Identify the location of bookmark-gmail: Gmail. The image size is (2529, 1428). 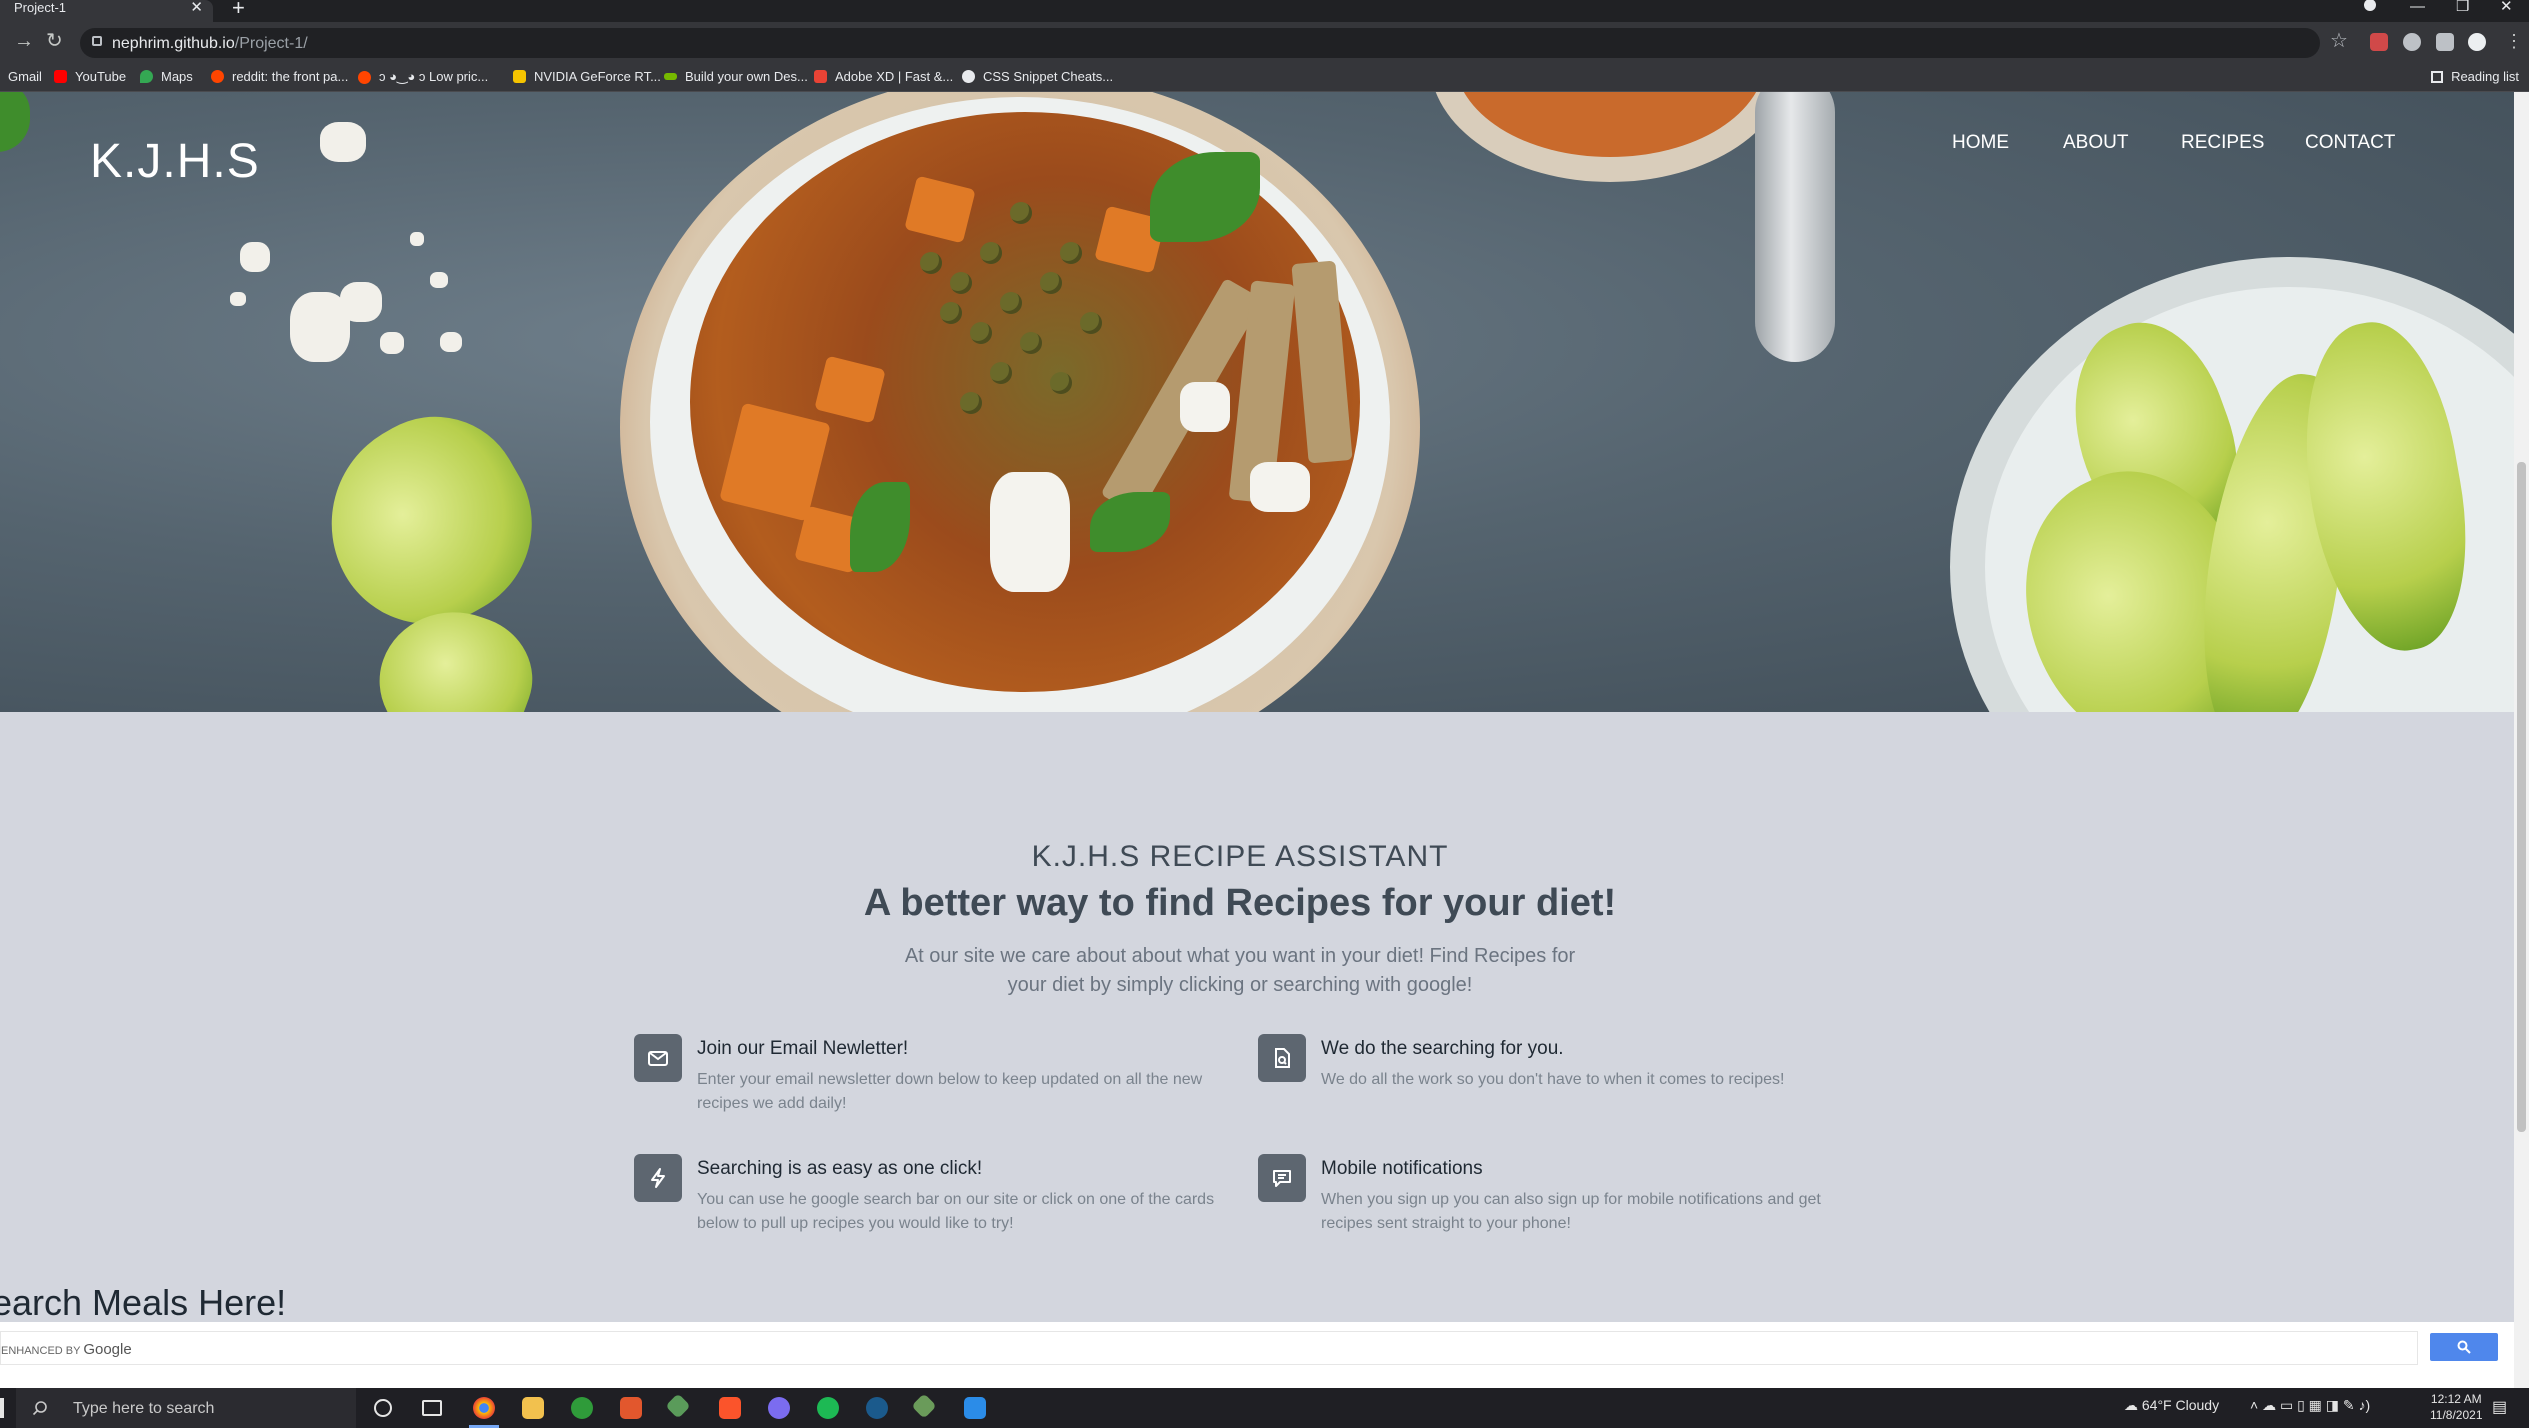
(25, 76).